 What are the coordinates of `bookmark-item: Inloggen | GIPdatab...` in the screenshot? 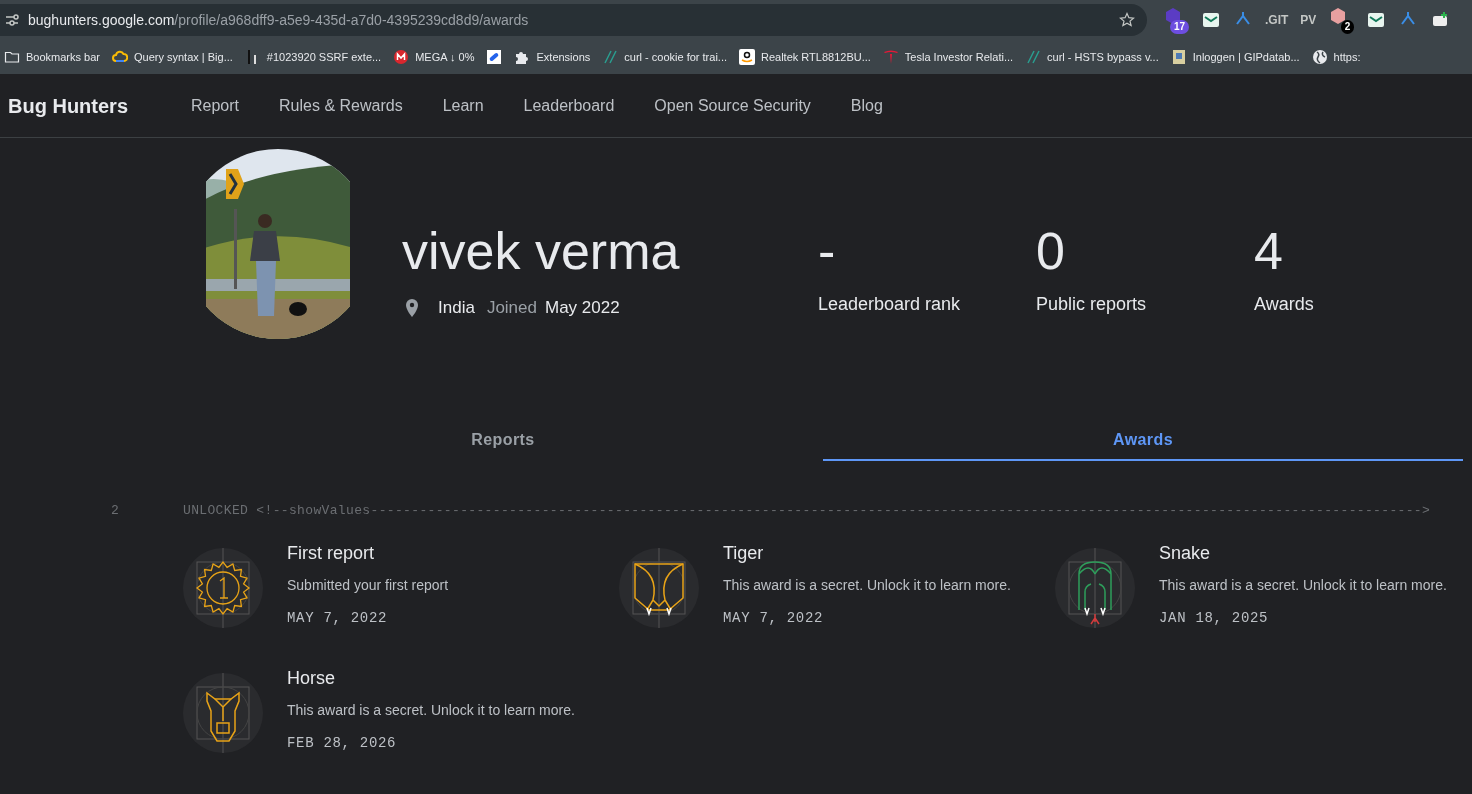 It's located at (1235, 57).